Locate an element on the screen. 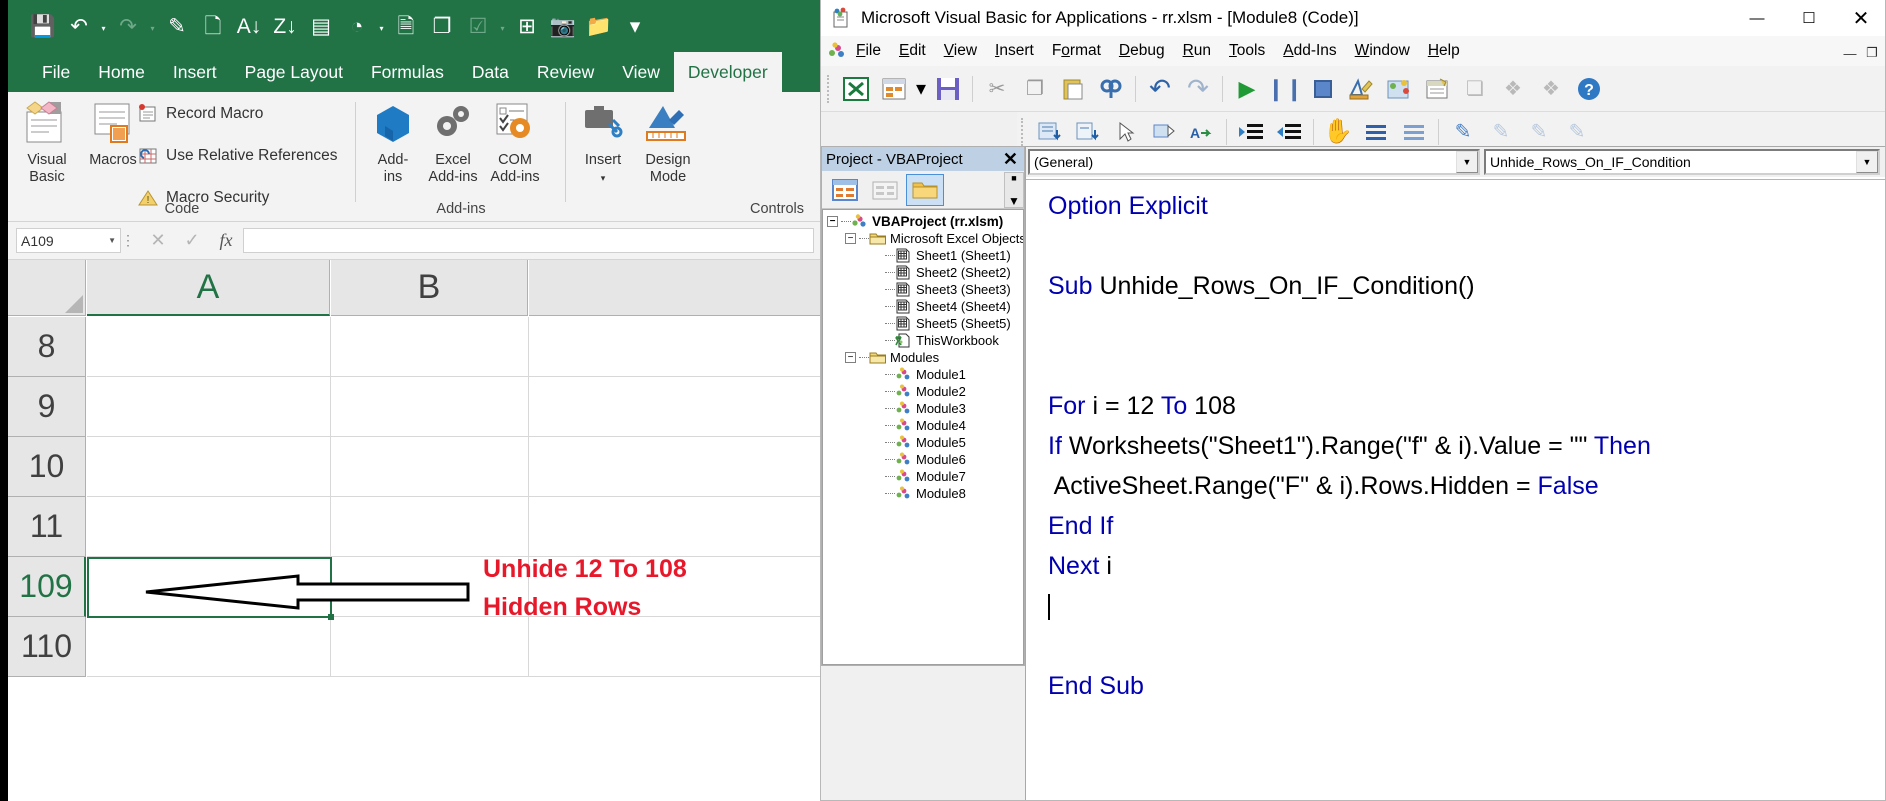  toggle-folders-button is located at coordinates (925, 189).